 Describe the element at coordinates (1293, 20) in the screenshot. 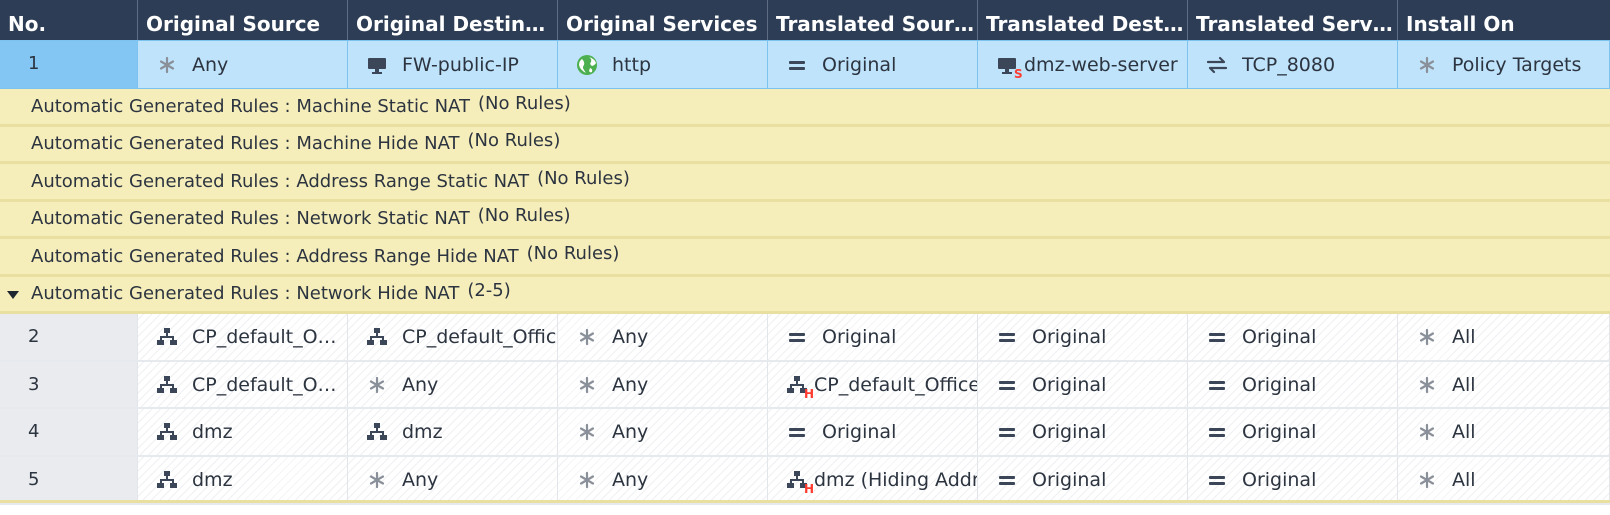

I see `column-header-translated-services: Translated Services` at that location.